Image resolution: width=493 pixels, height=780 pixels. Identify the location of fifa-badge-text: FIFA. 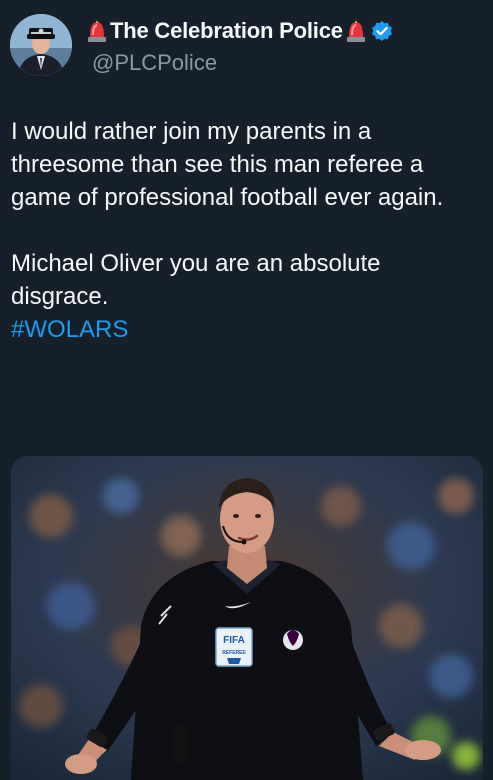
(234, 640).